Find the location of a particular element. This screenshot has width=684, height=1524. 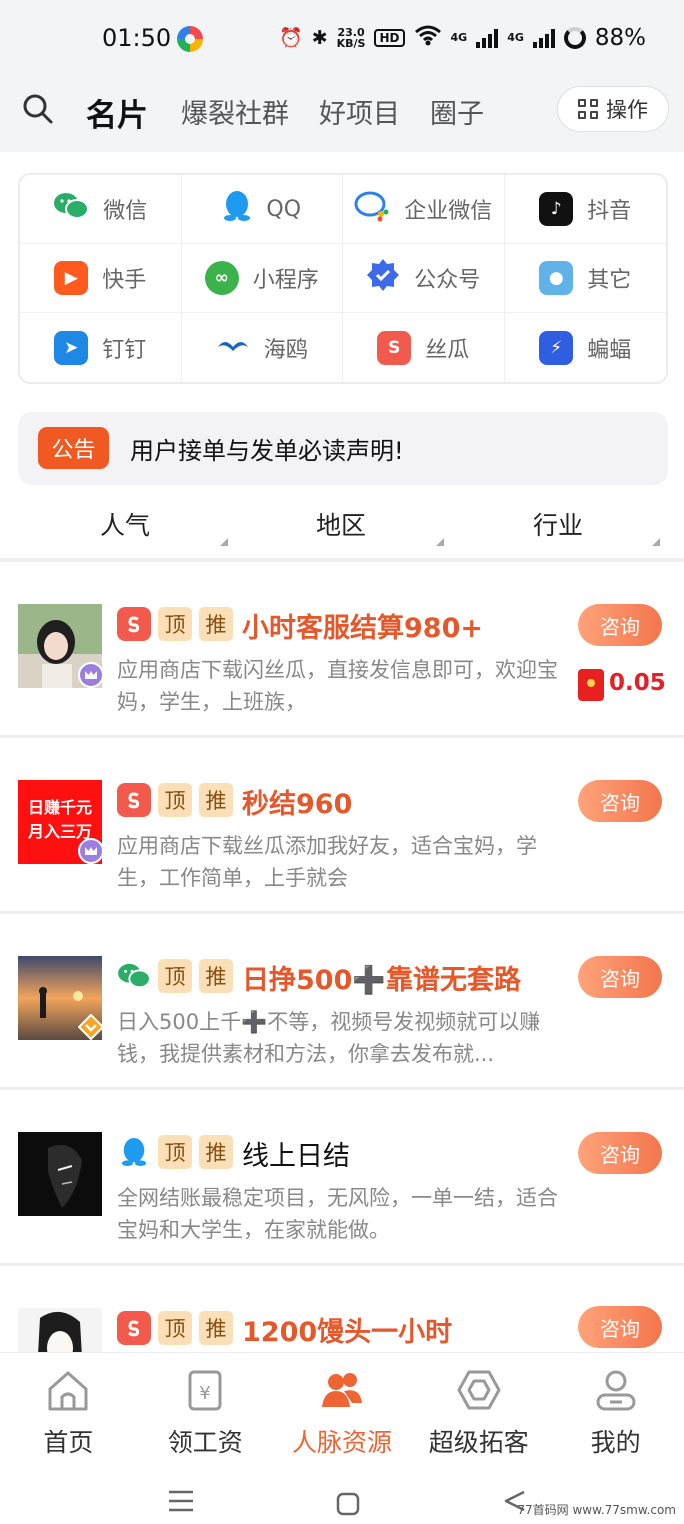

battery-percent: 88% is located at coordinates (620, 37).